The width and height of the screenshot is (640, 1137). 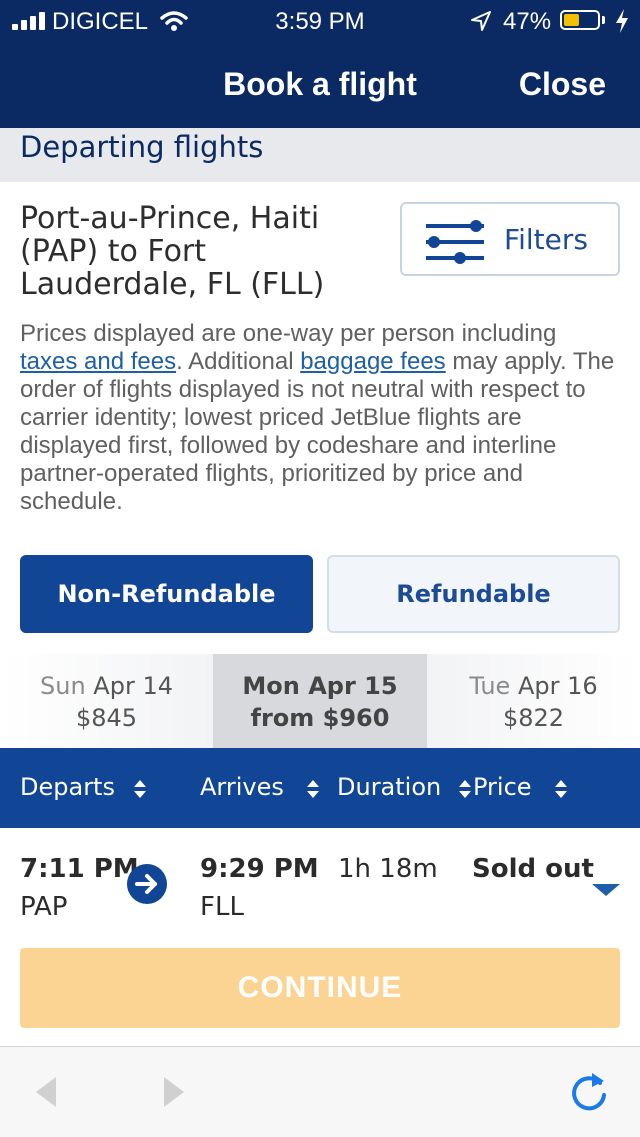 What do you see at coordinates (222, 907) in the screenshot?
I see `arrive-code: FLL` at bounding box center [222, 907].